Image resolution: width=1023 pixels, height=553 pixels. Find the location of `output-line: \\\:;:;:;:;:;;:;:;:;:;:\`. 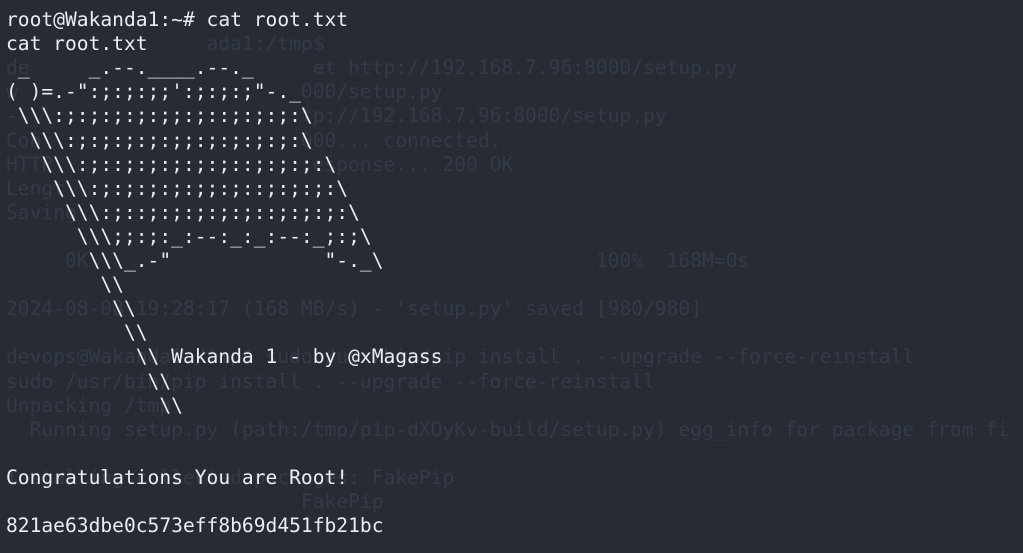

output-line: \\\:;:;:;:;:;;:;:;:;:;:\ is located at coordinates (159, 140).